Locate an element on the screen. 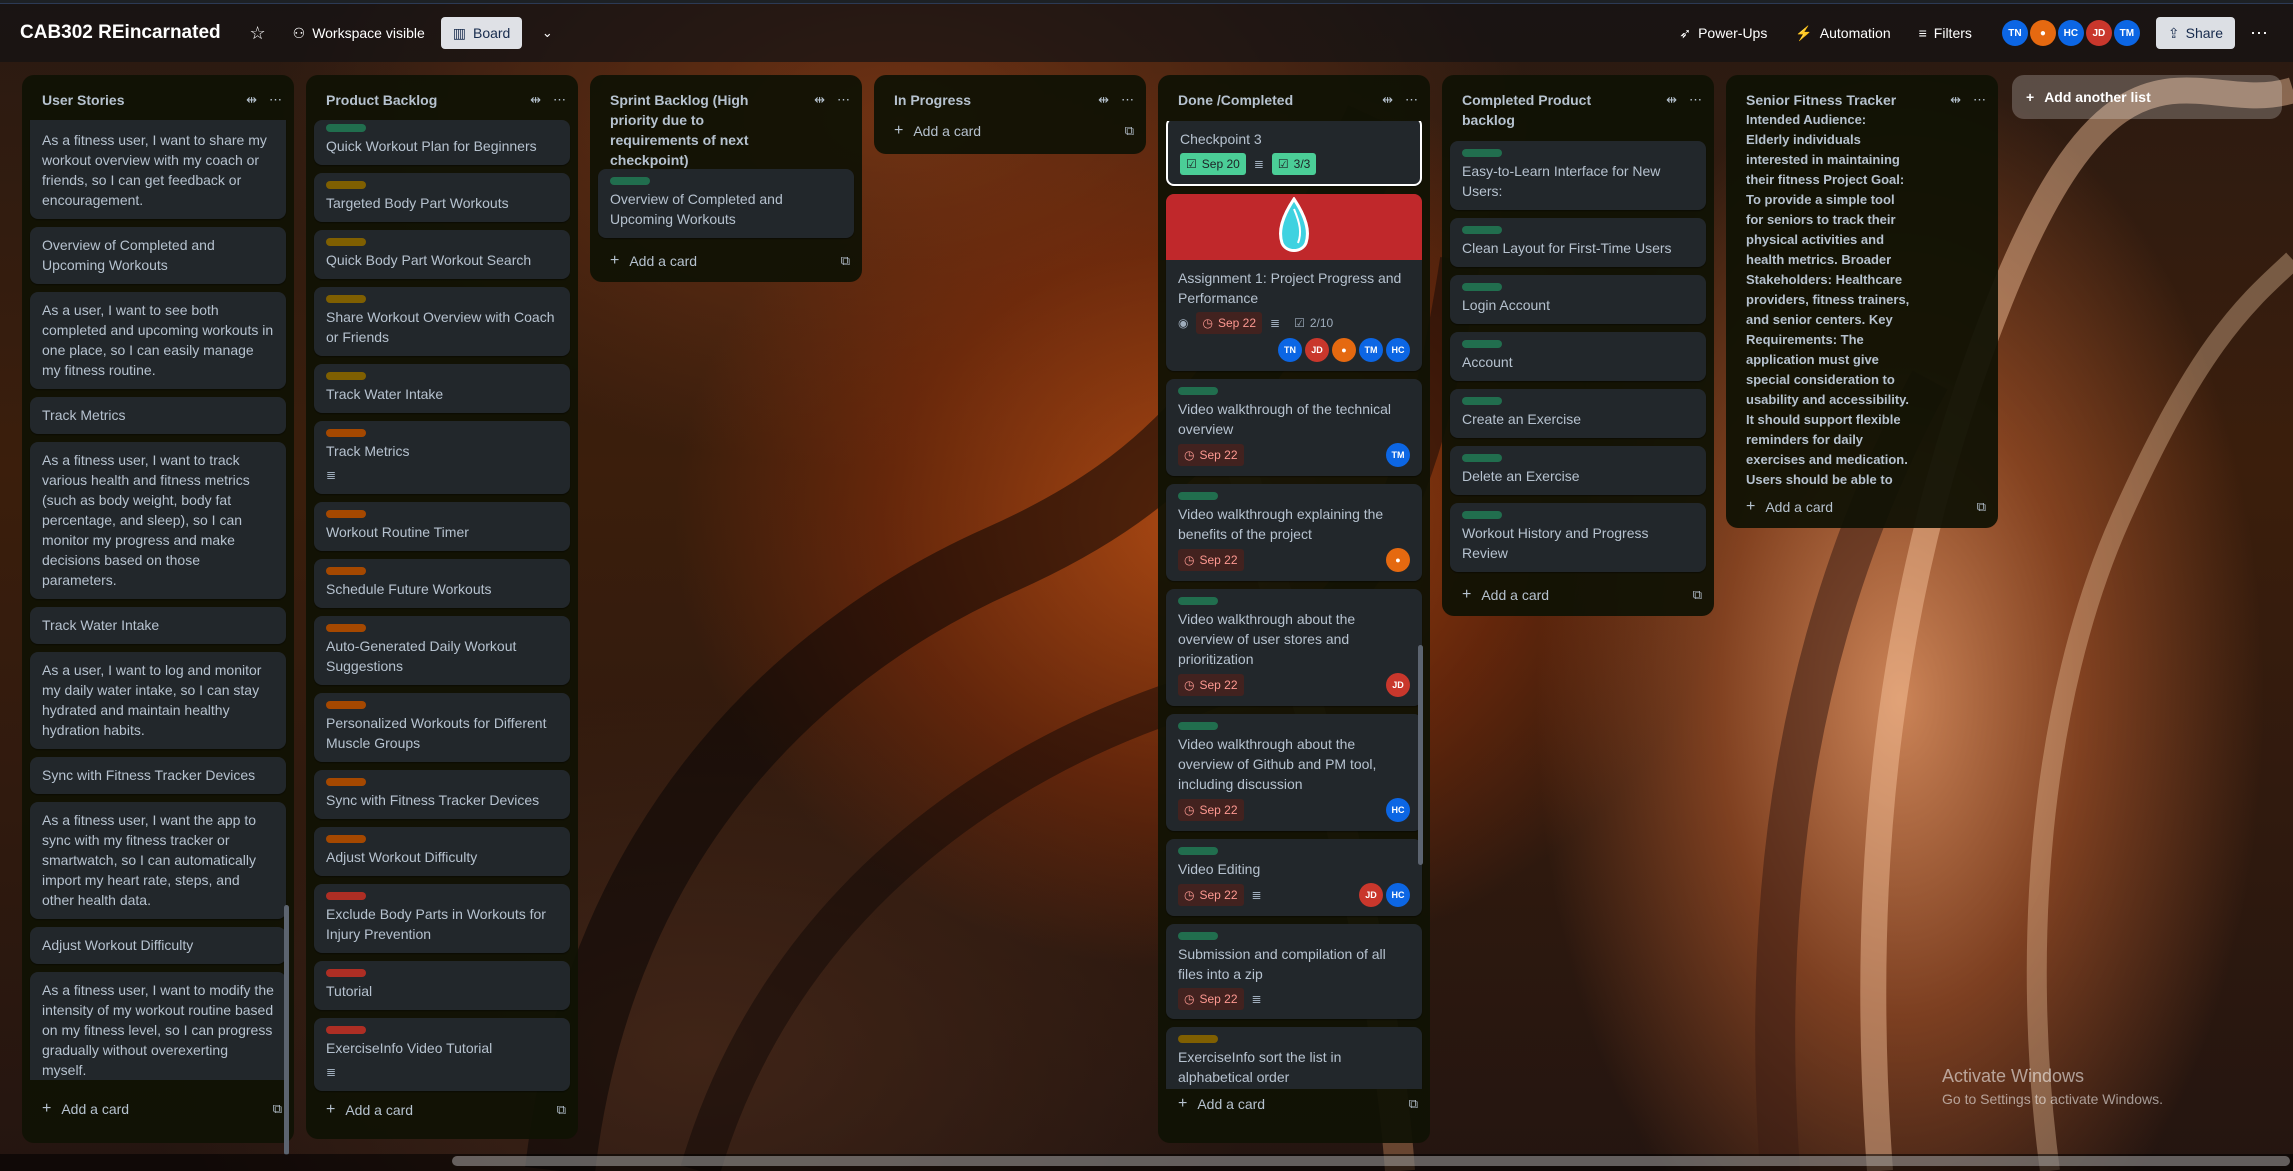  share-button: ⇪ Share is located at coordinates (2195, 33).